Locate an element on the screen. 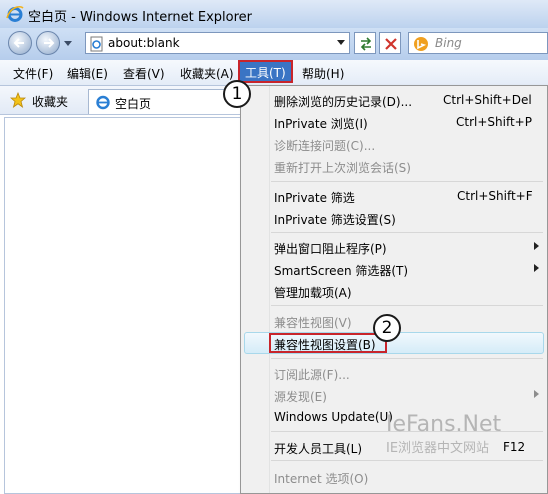  tab-label: 空白页 is located at coordinates (133, 104).